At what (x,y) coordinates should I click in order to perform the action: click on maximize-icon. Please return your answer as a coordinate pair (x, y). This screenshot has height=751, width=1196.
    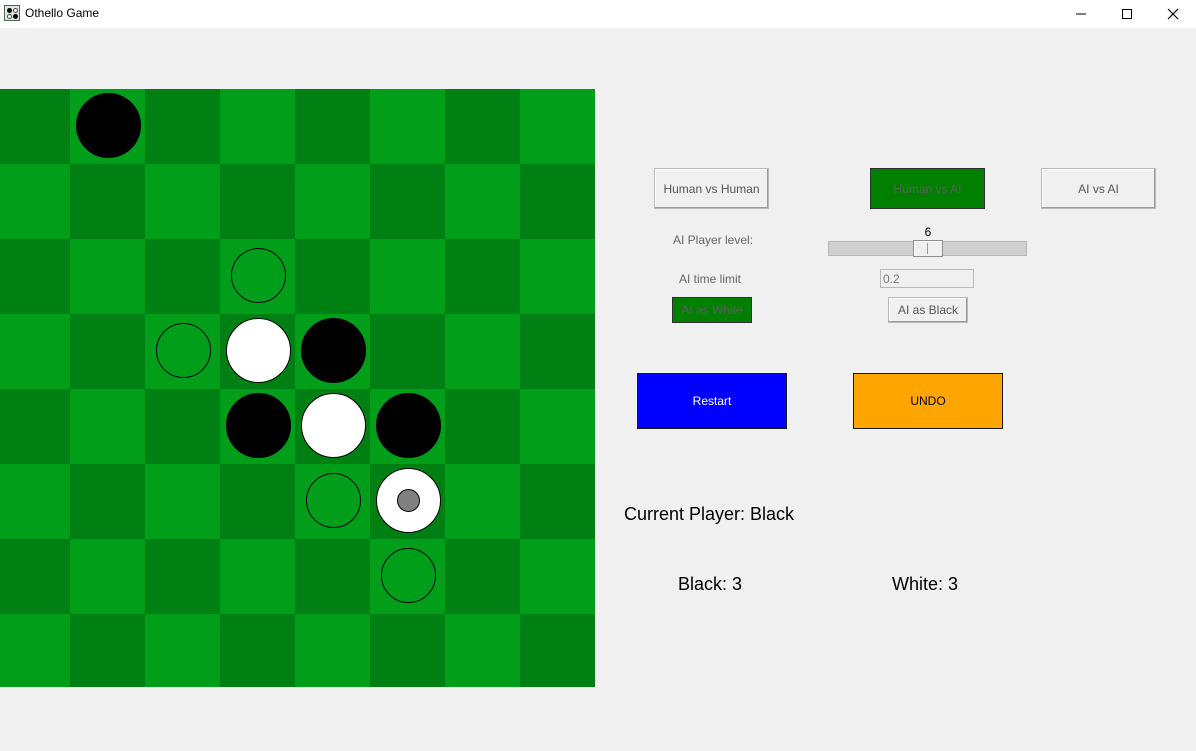
    Looking at the image, I should click on (1127, 14).